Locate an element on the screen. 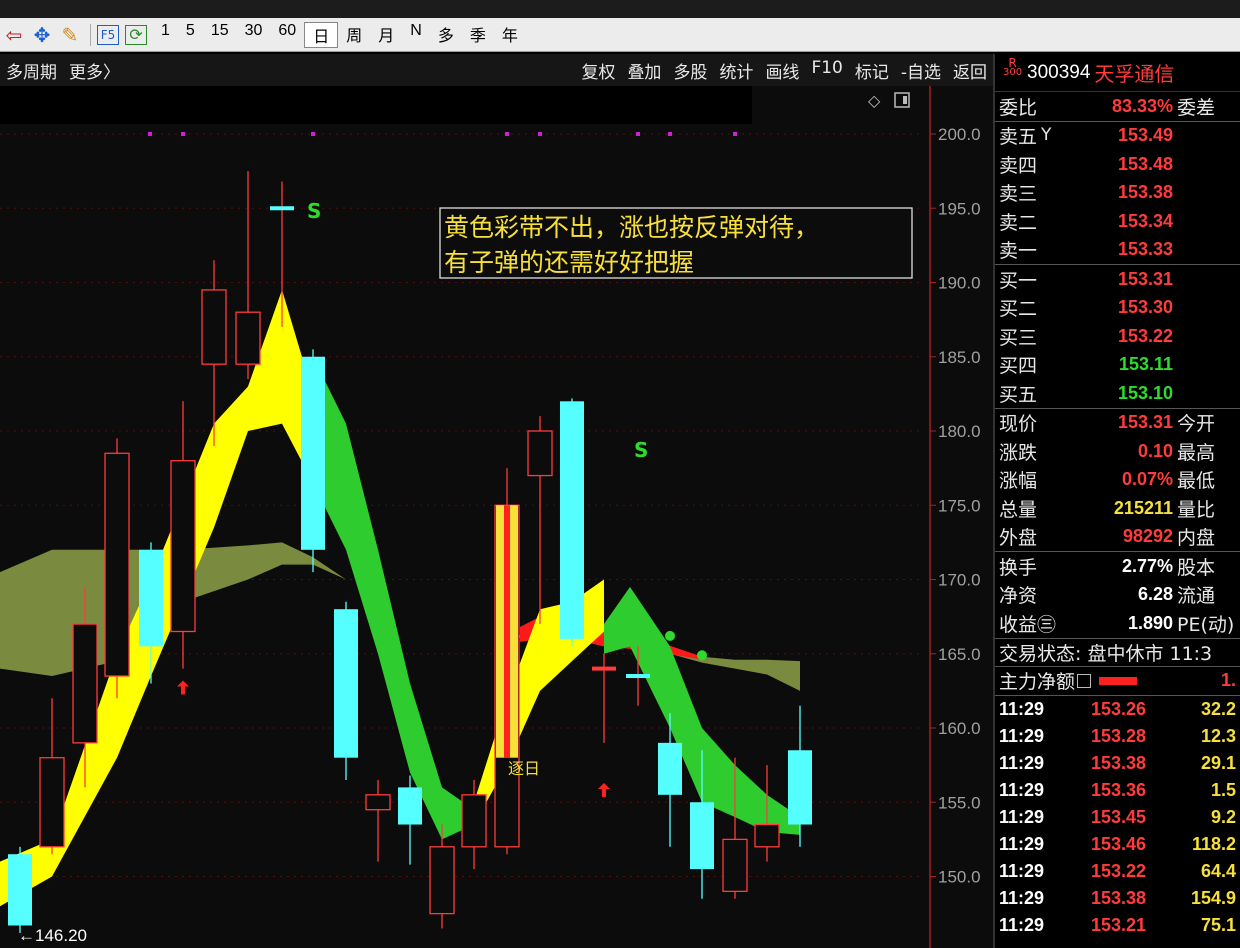  move-cross-icon: ✥ is located at coordinates (42, 35).